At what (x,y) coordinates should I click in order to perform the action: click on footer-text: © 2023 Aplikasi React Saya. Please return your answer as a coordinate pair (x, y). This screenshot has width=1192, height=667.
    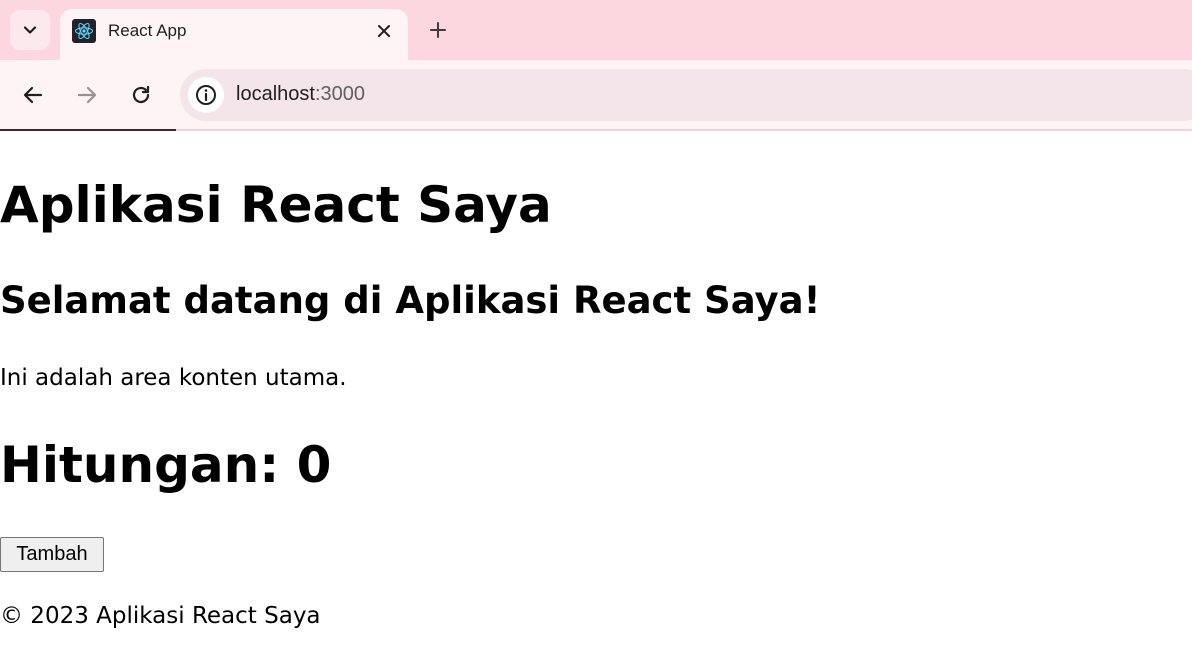
    Looking at the image, I should click on (160, 616).